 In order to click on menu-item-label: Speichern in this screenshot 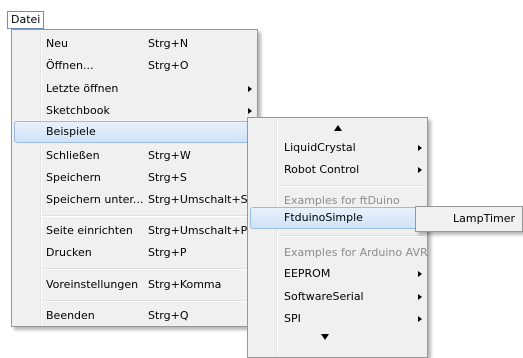, I will do `click(73, 177)`.